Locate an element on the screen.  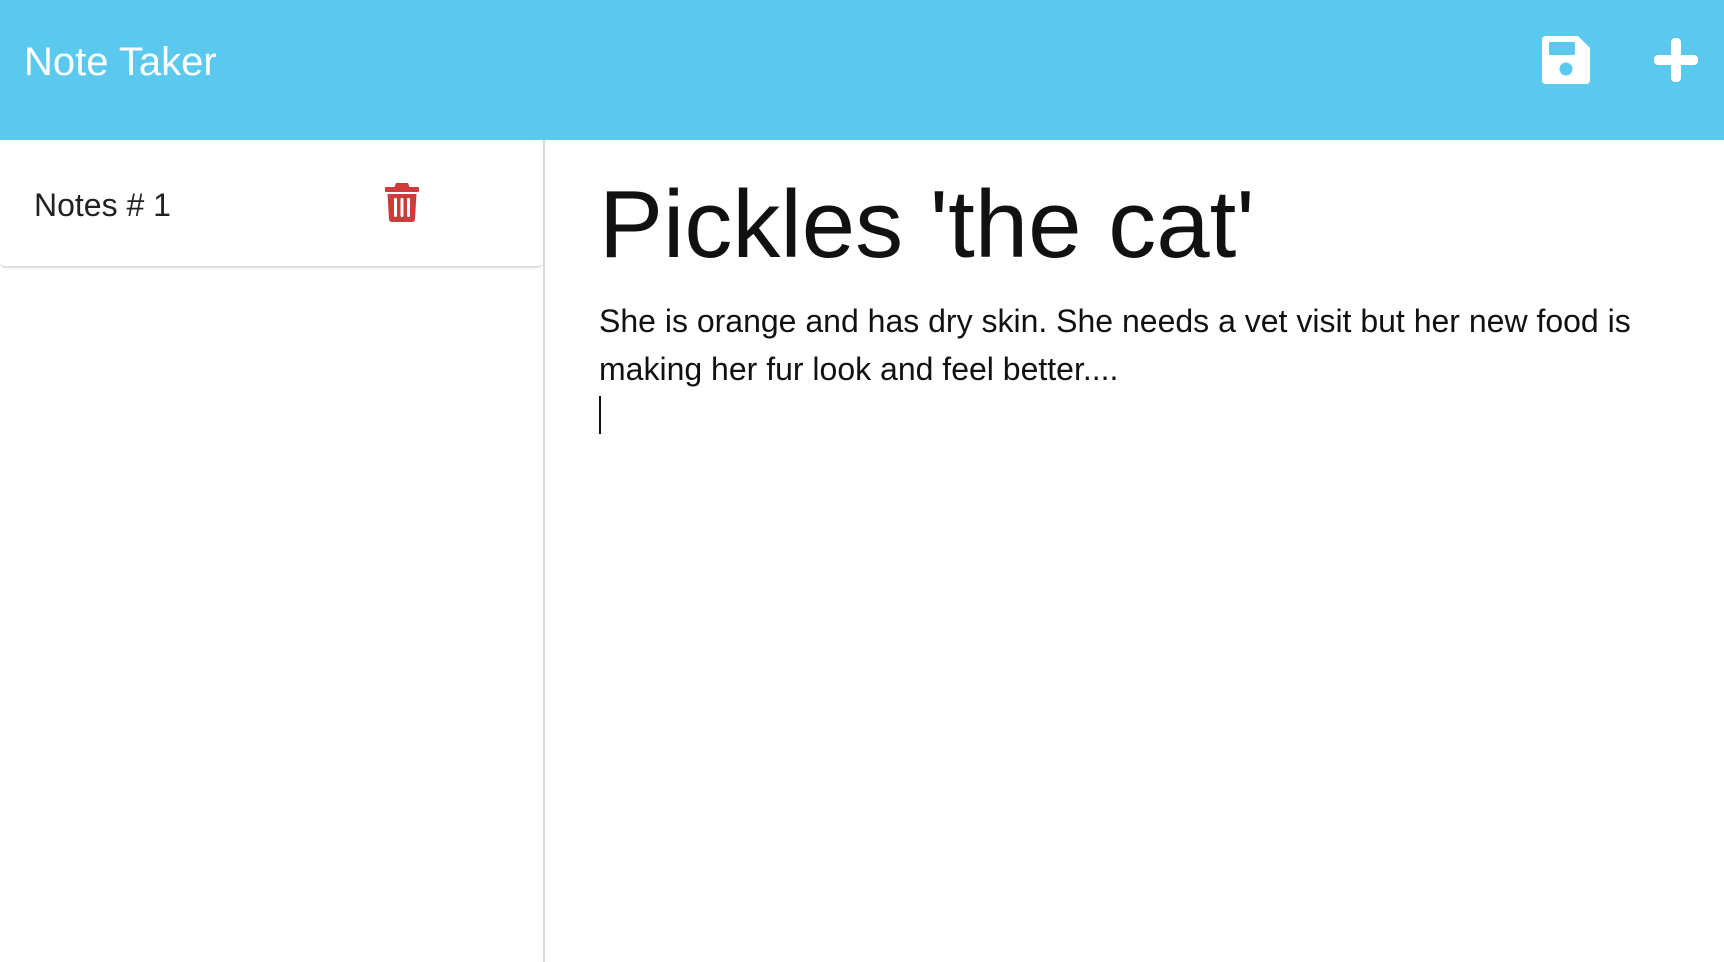
save-note-button is located at coordinates (1566, 60).